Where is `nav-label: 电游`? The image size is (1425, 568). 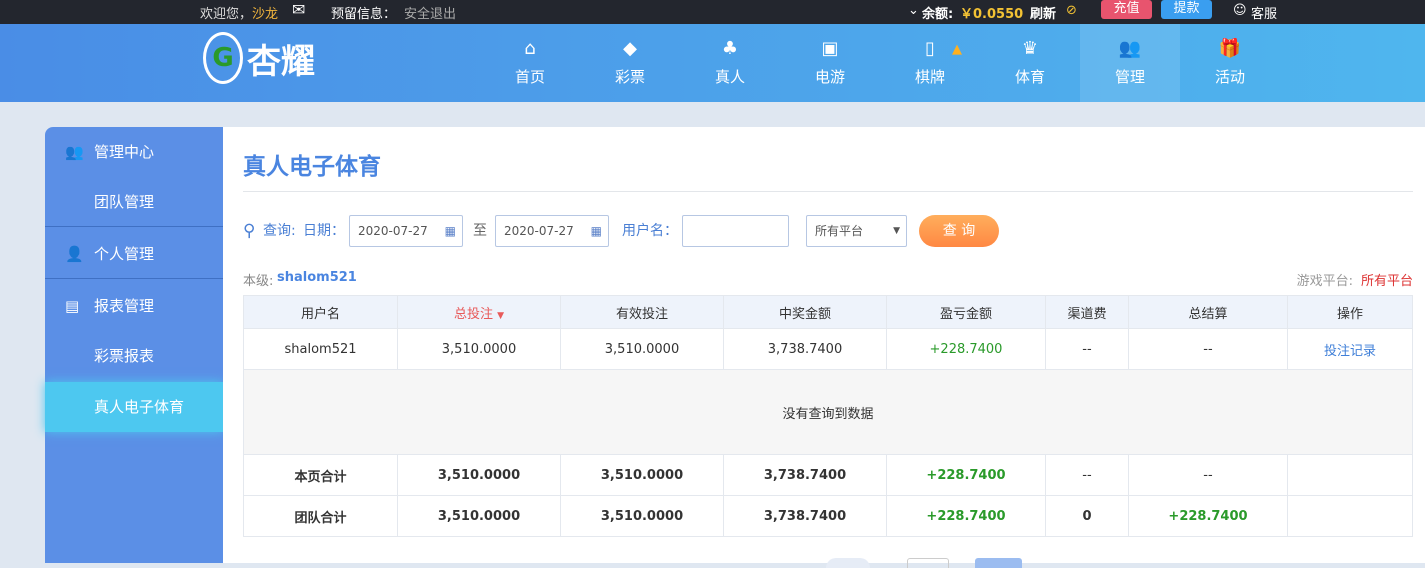
nav-label: 电游 is located at coordinates (829, 77).